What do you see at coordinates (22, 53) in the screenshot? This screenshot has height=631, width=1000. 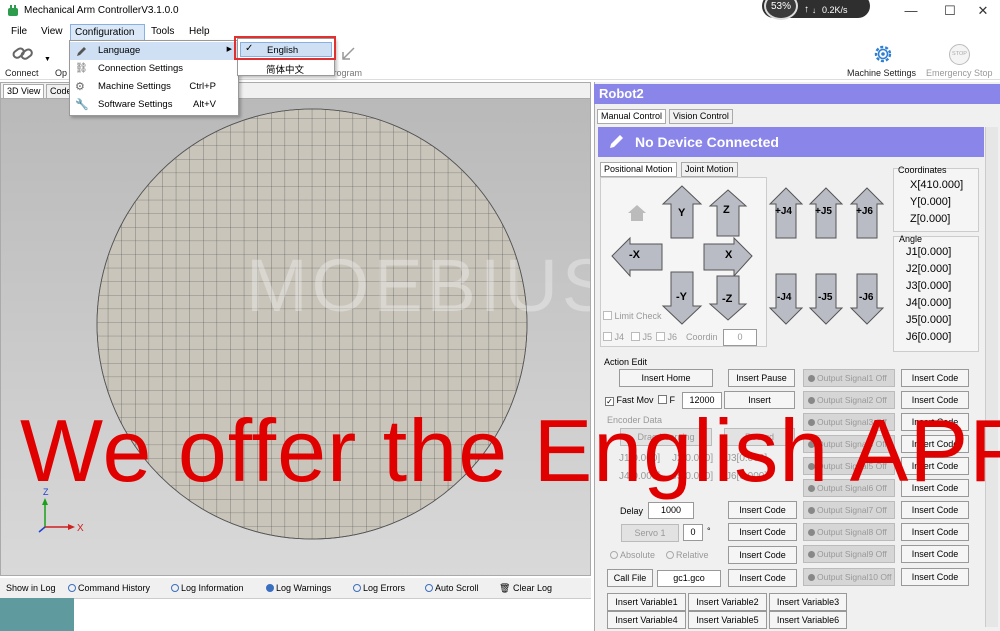 I see `link-icon` at bounding box center [22, 53].